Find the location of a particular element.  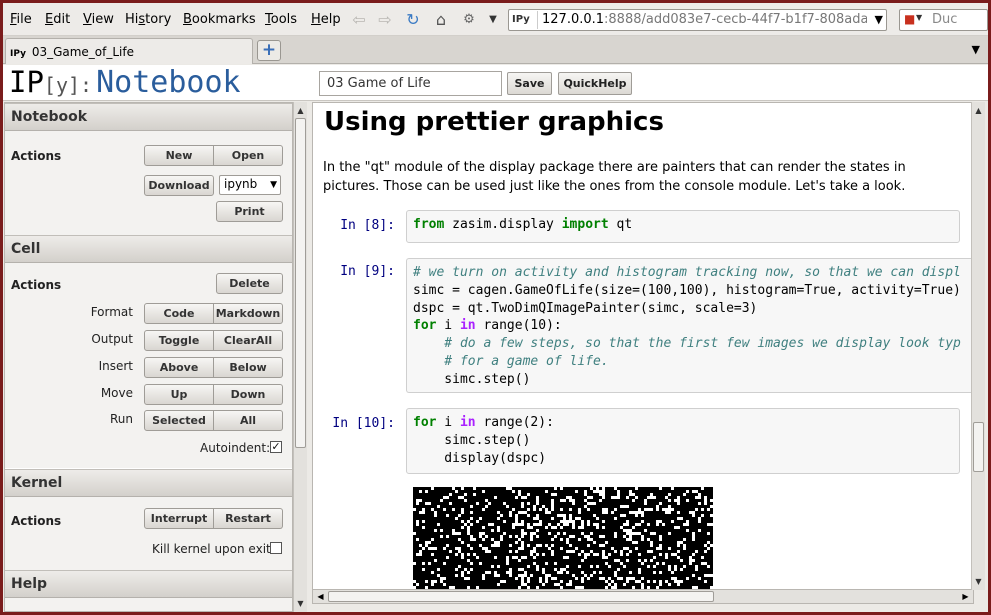

download-format-value: ipynb is located at coordinates (241, 184).